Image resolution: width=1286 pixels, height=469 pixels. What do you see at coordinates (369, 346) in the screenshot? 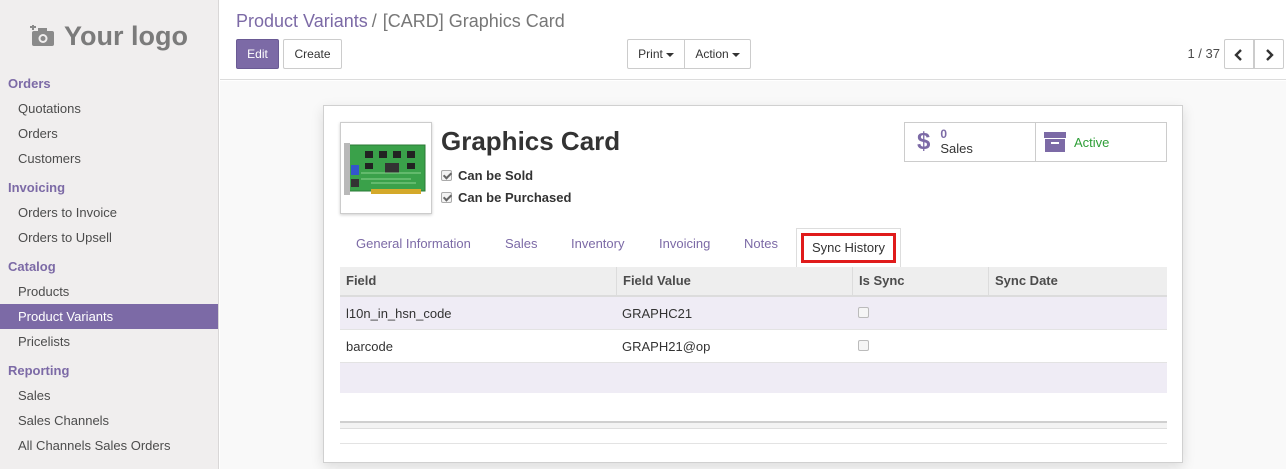
I see `cell-field: barcode` at bounding box center [369, 346].